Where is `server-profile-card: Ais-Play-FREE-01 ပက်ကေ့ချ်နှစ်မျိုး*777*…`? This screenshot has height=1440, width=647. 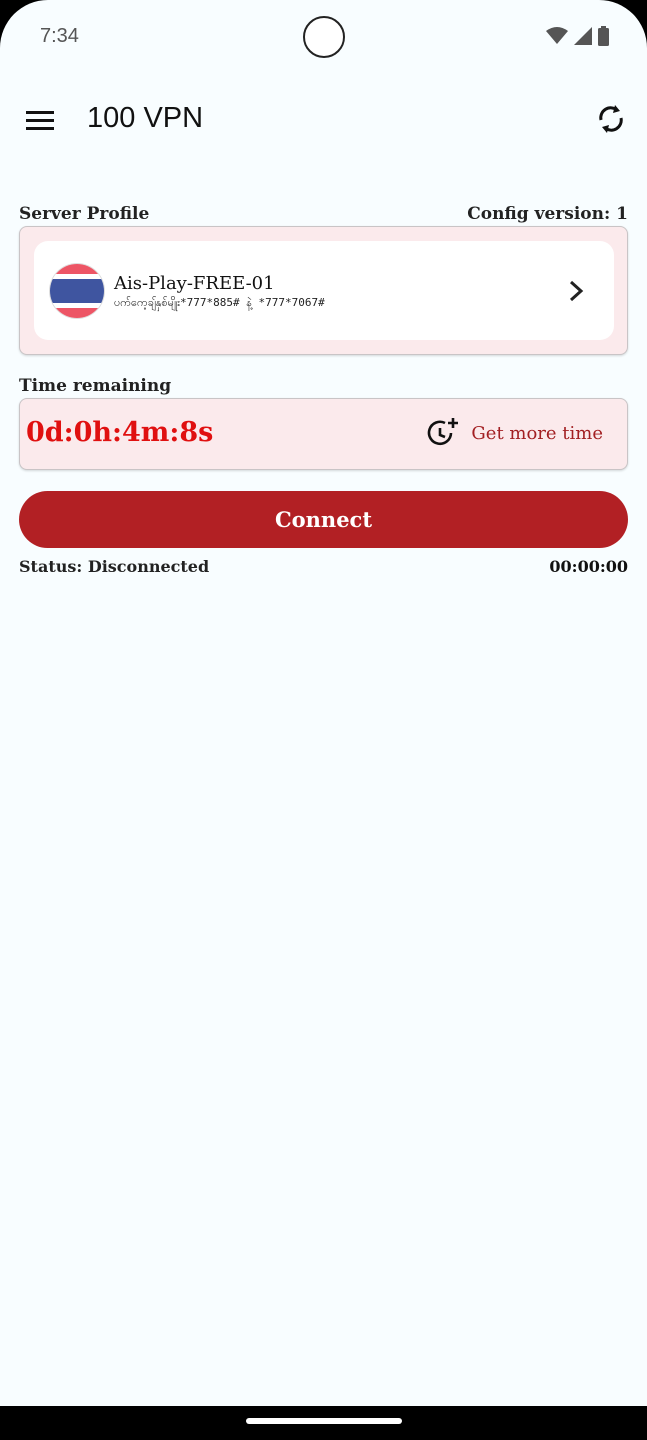
server-profile-card: Ais-Play-FREE-01 ပက်ကေ့ချ်နှစ်မျိုး*777*… is located at coordinates (323, 290).